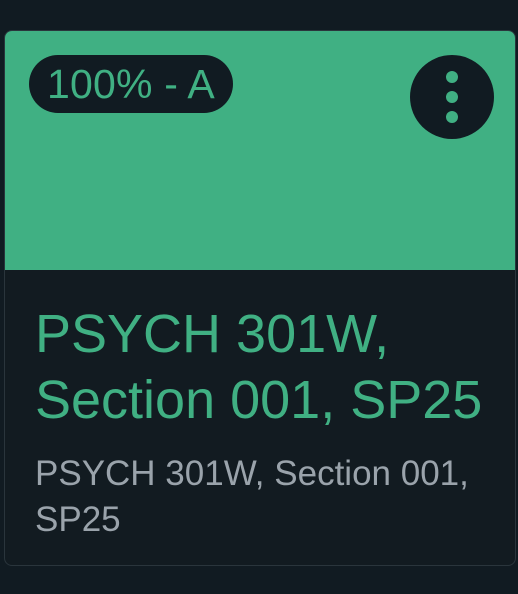 The height and width of the screenshot is (594, 518). Describe the element at coordinates (452, 77) in the screenshot. I see `kebab-menu-icon` at that location.